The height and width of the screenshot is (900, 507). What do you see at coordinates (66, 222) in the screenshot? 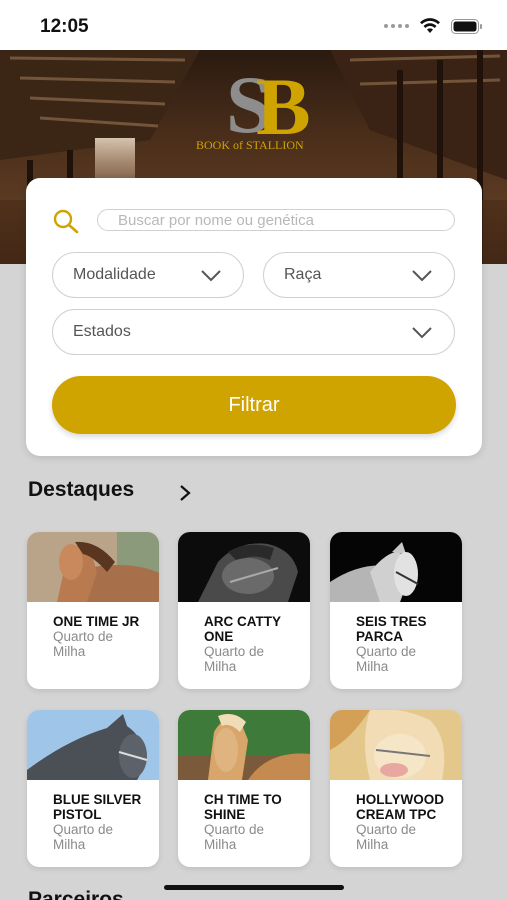
I see `search-icon` at bounding box center [66, 222].